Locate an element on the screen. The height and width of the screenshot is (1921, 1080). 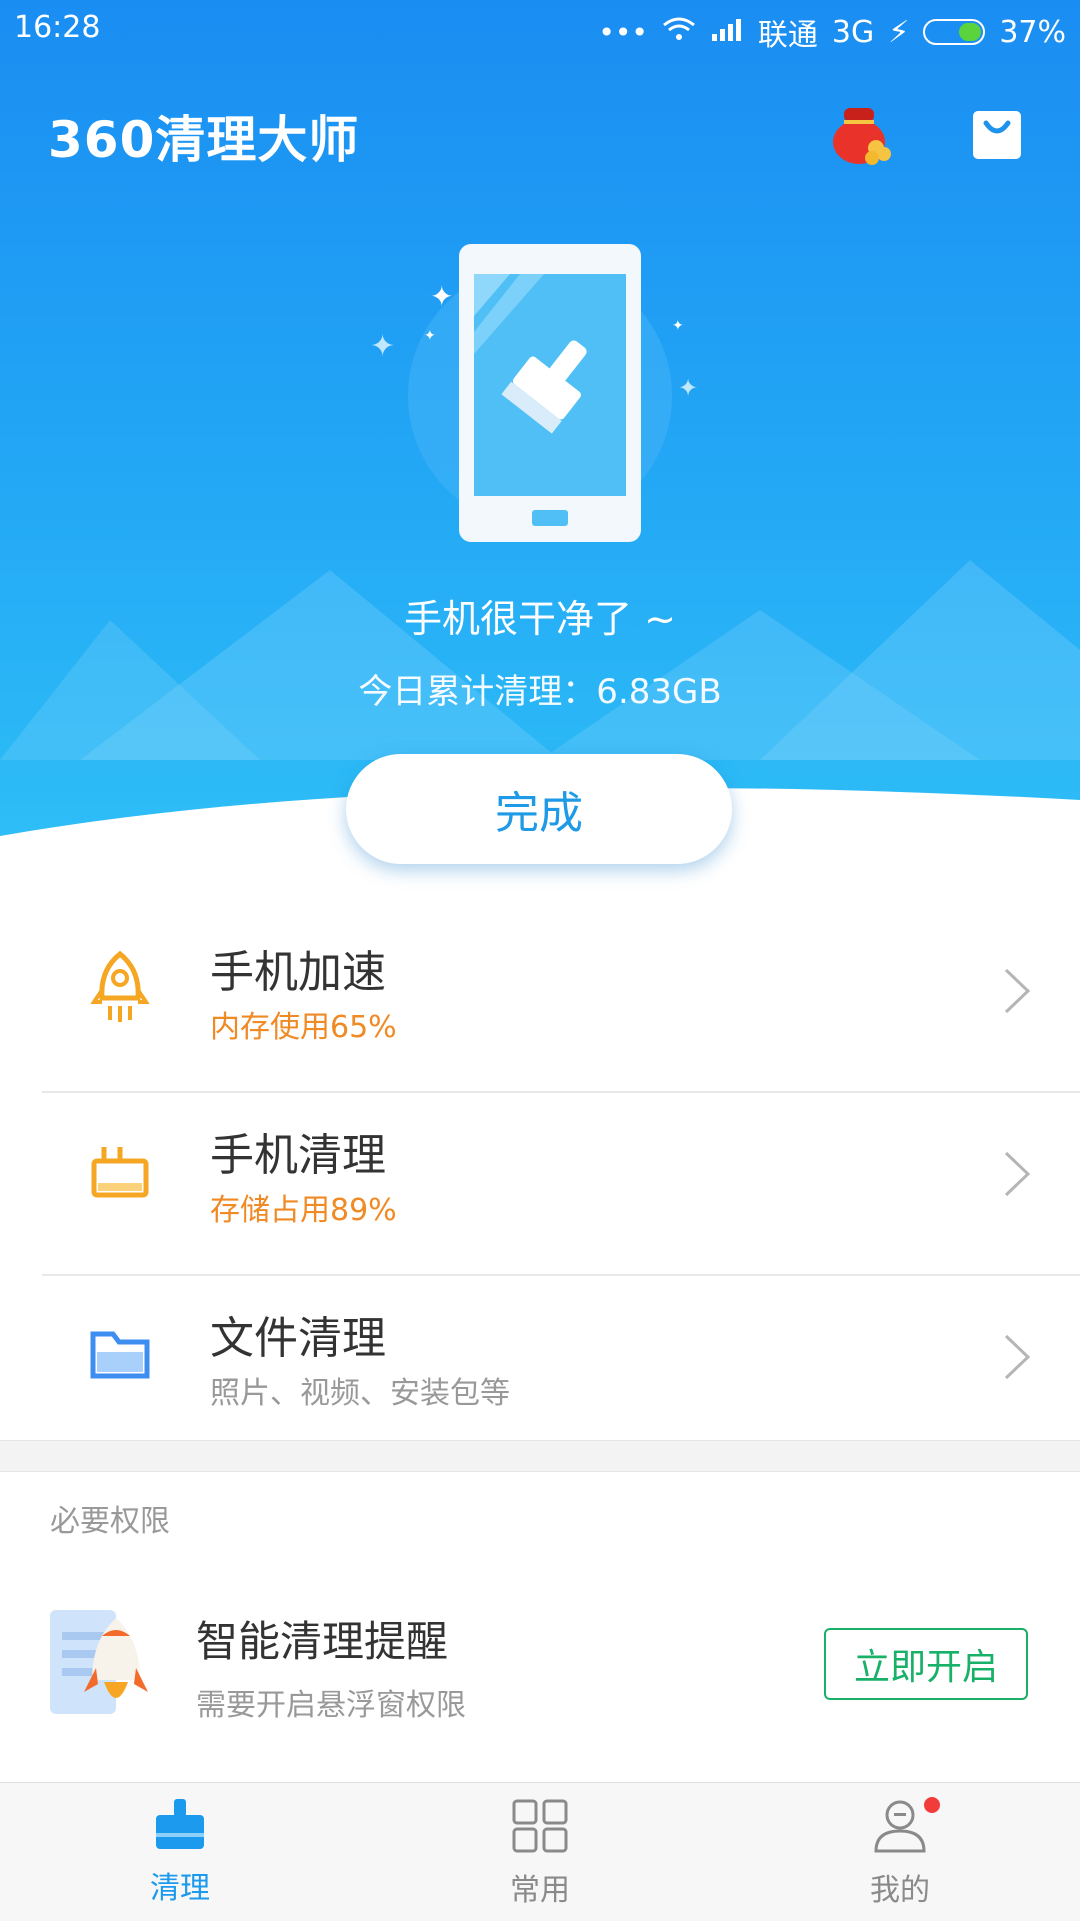
notification-badge is located at coordinates (932, 1805).